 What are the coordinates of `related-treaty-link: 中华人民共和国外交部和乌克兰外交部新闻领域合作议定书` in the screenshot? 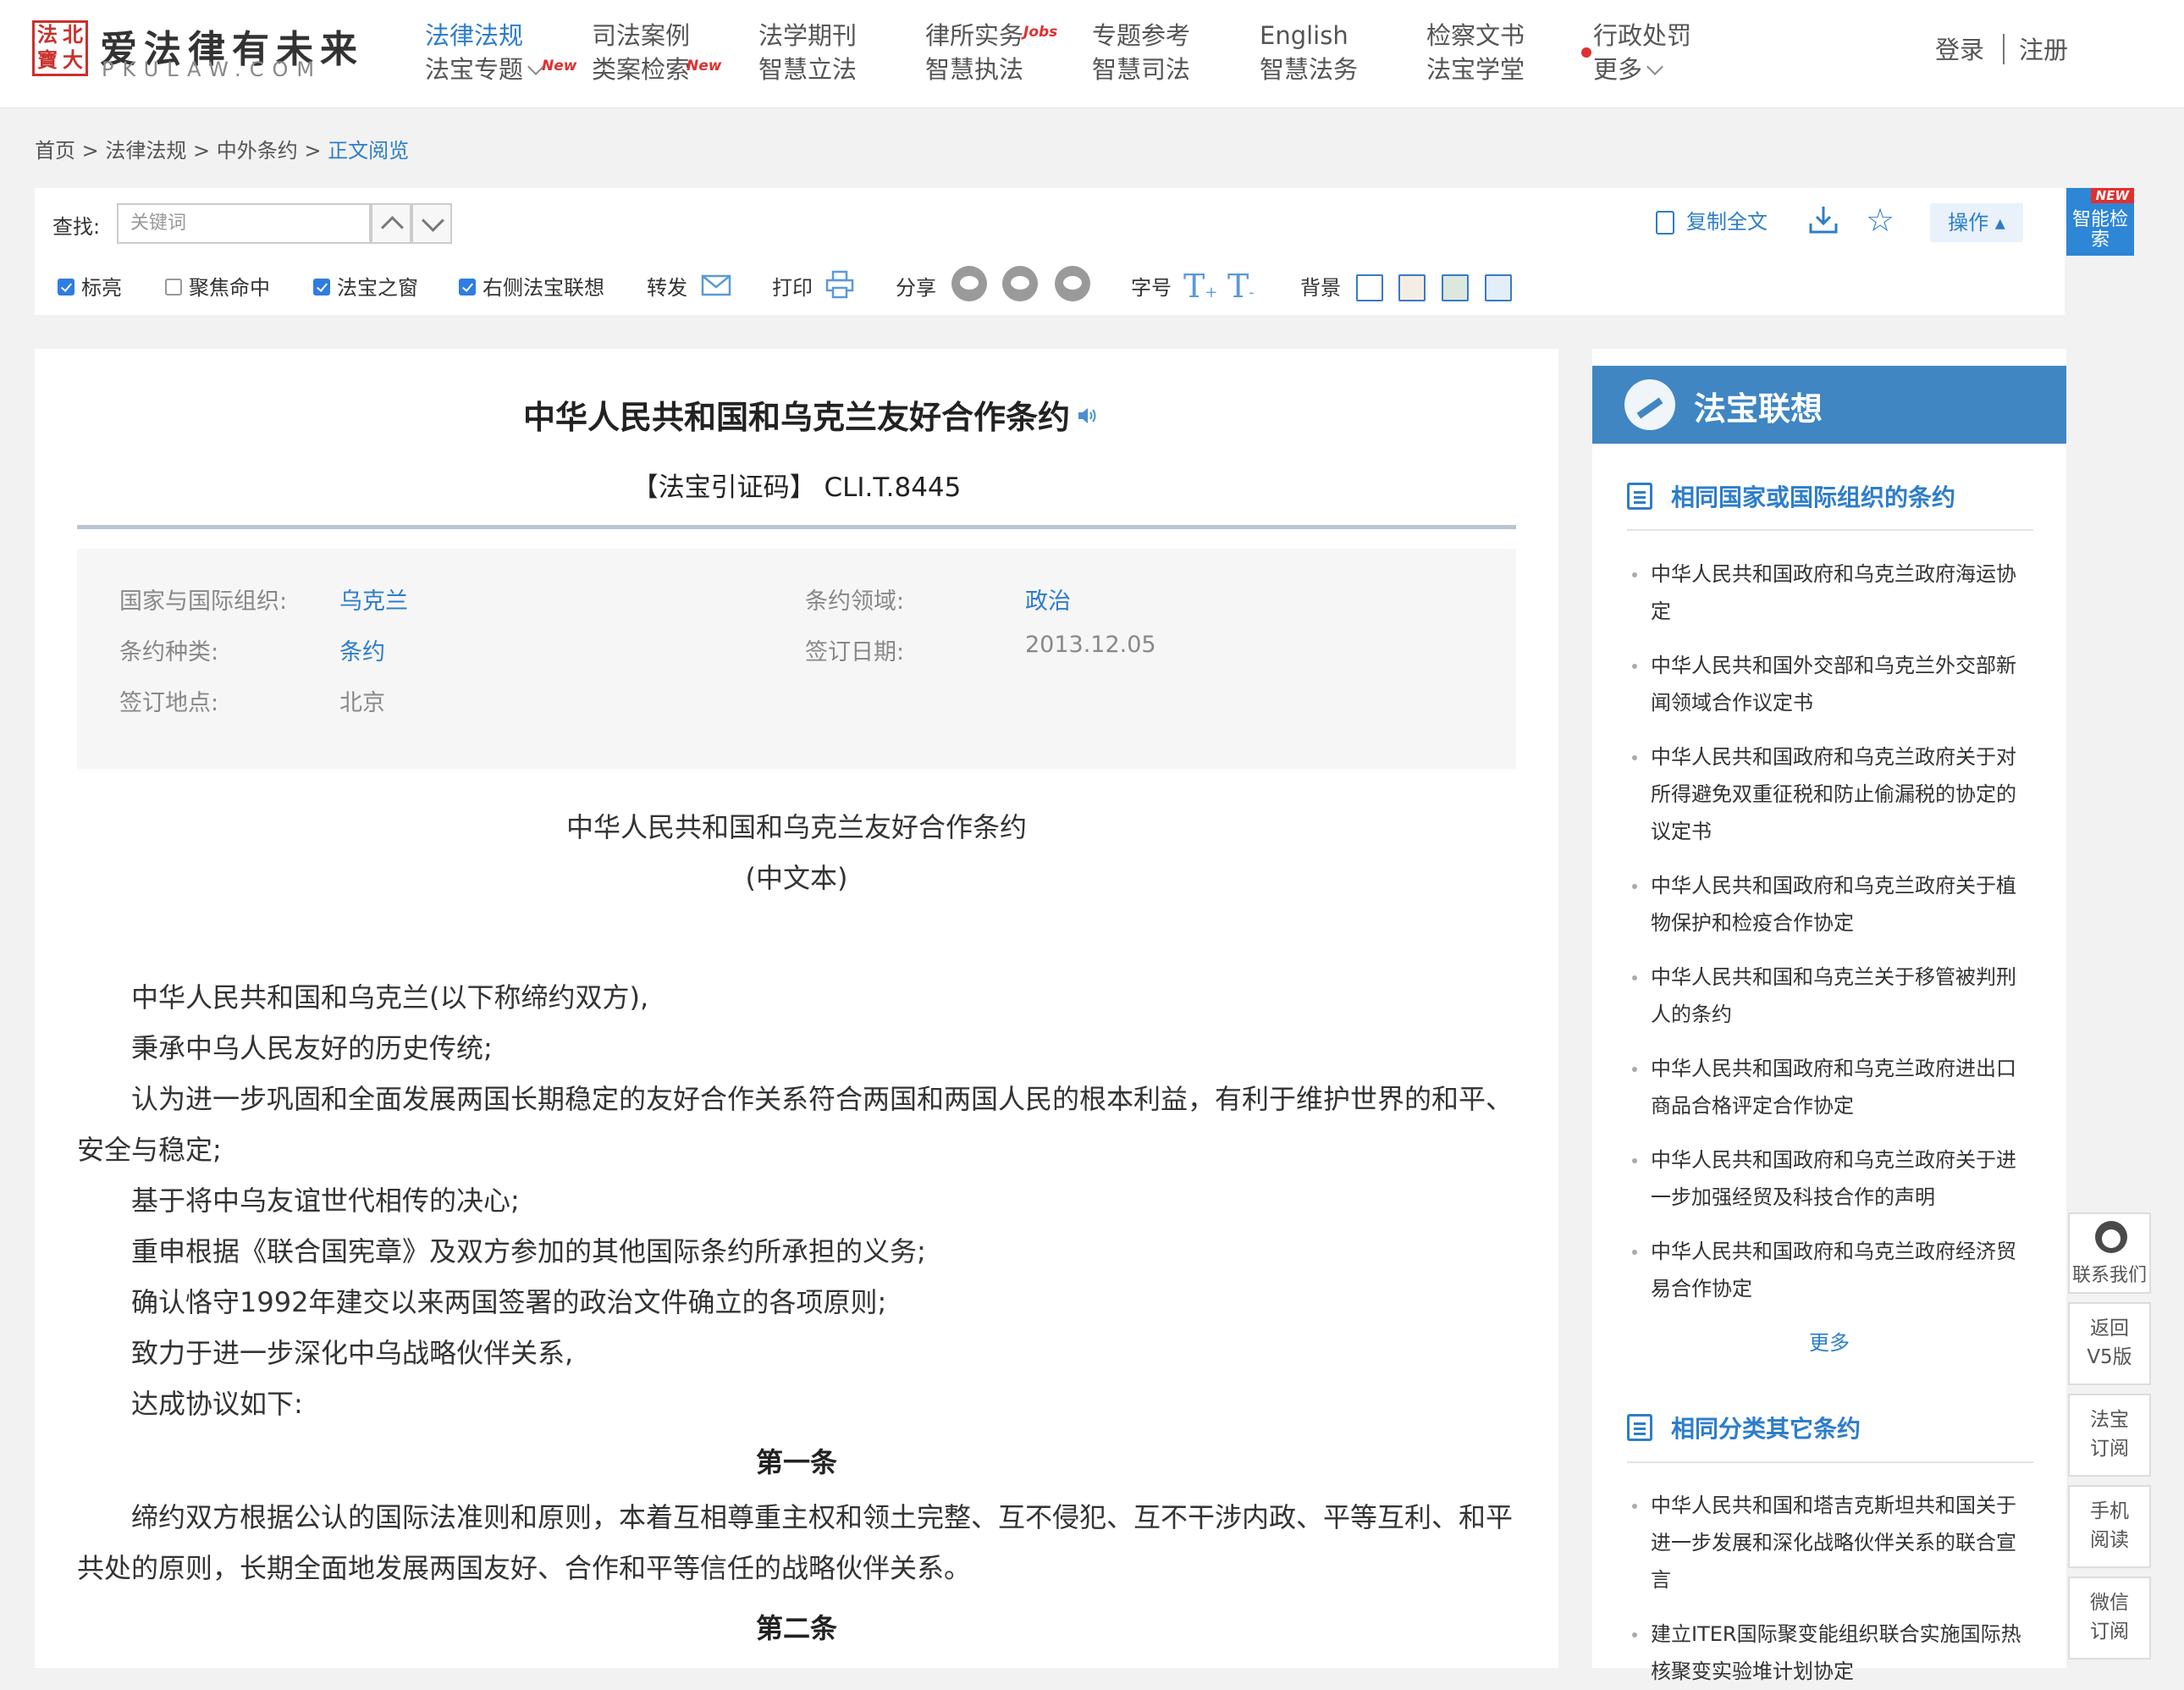 It's located at (1828, 684).